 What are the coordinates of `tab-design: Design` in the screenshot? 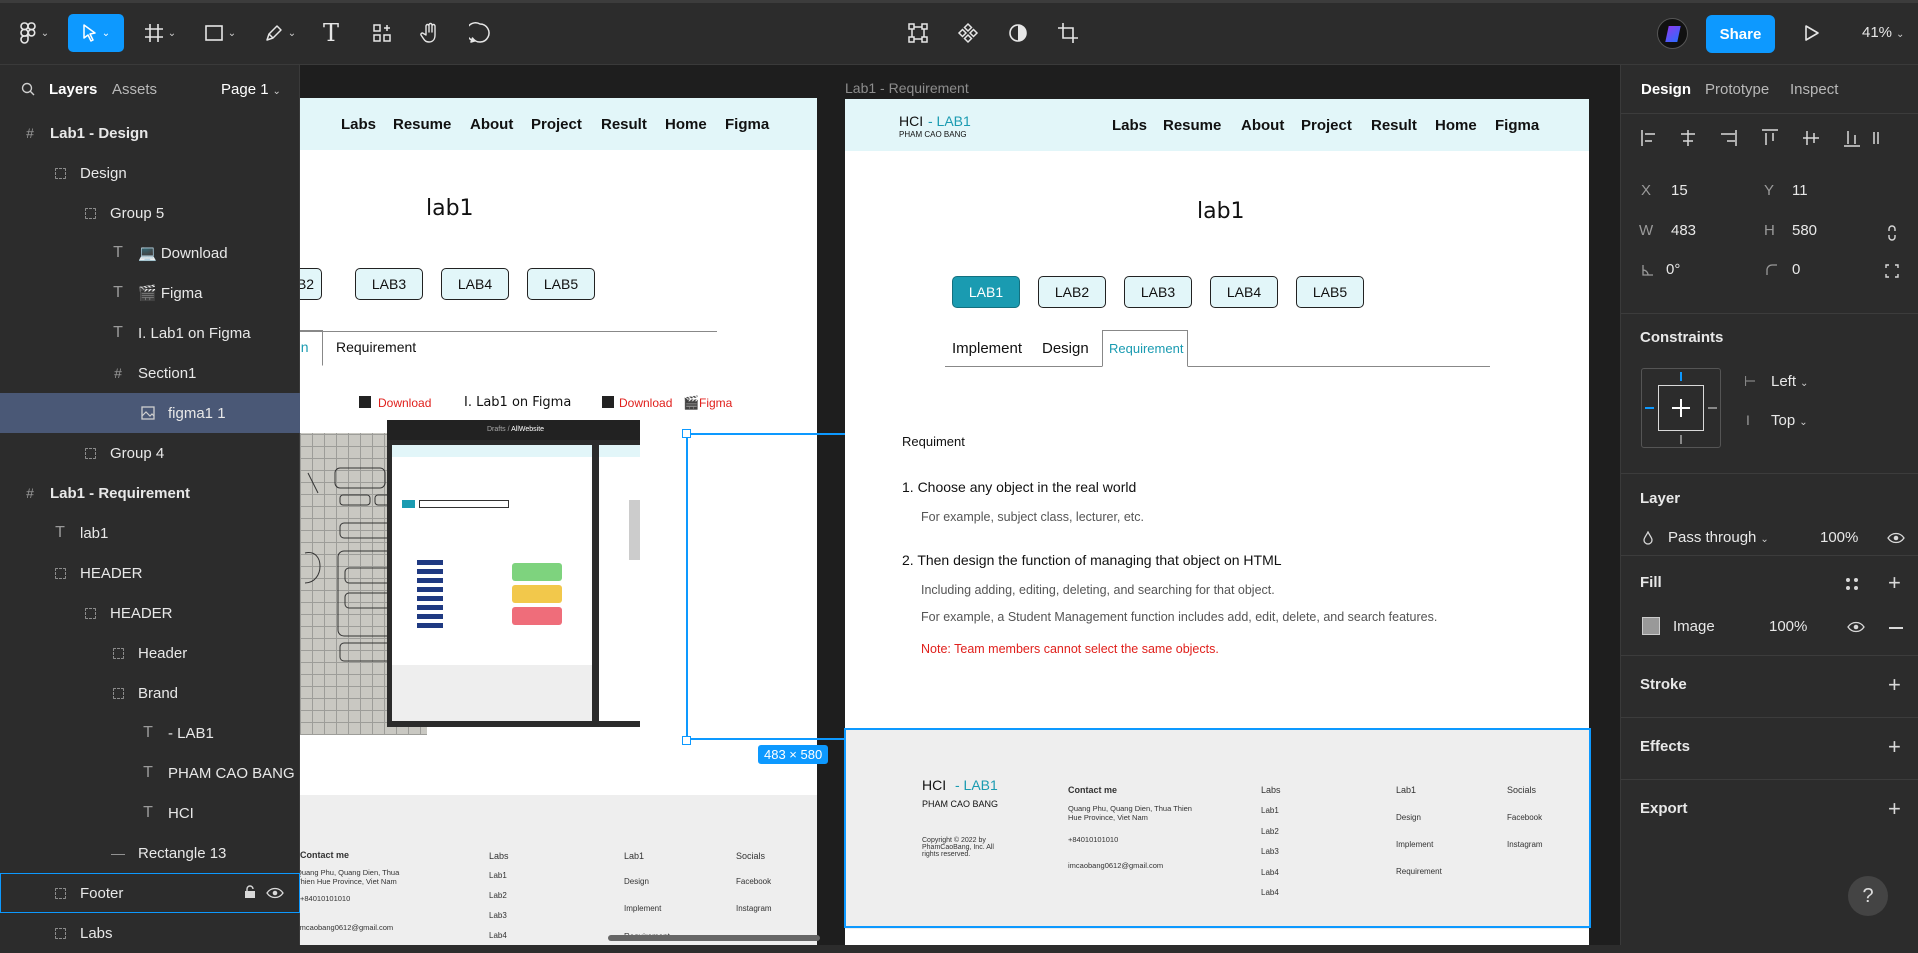 It's located at (1666, 89).